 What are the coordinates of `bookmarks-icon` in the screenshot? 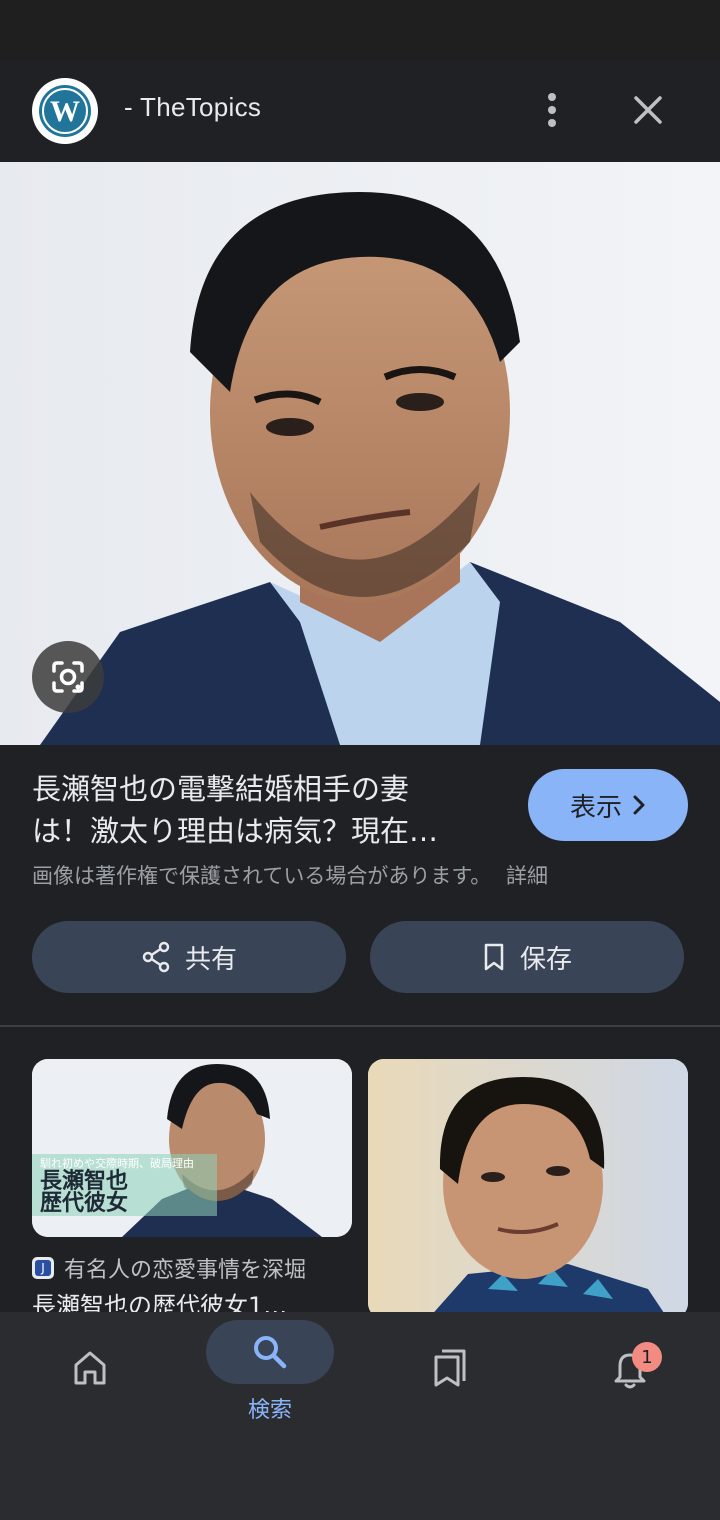 It's located at (450, 1368).